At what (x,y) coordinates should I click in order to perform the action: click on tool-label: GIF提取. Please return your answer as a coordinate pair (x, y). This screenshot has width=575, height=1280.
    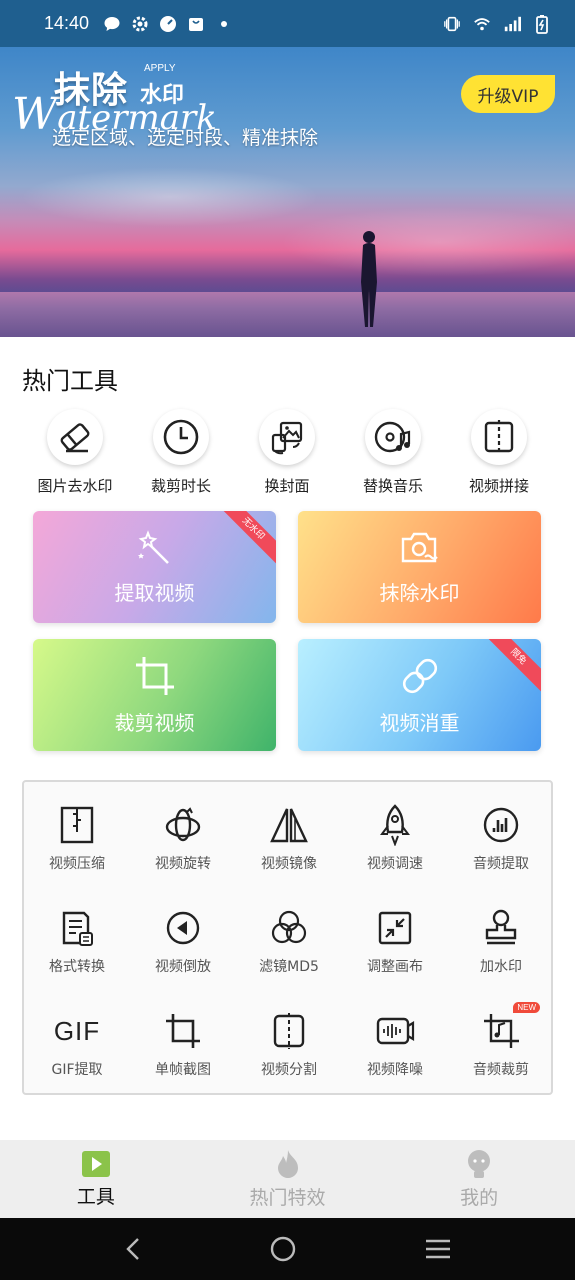
    Looking at the image, I should click on (77, 1070).